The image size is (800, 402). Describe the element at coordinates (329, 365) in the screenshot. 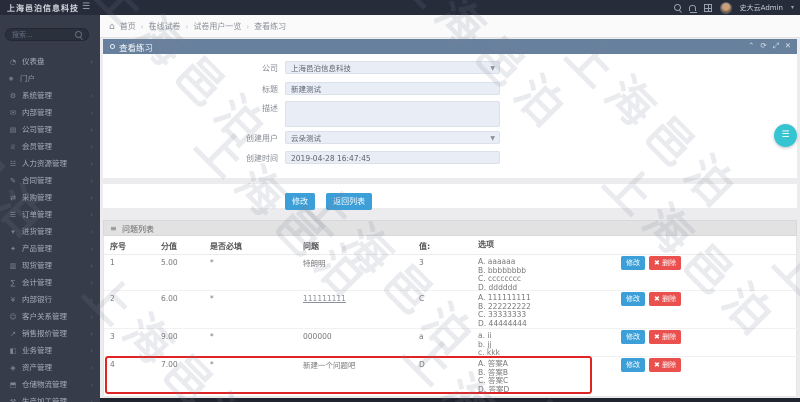

I see `question-text: 新建一个问题吧` at that location.